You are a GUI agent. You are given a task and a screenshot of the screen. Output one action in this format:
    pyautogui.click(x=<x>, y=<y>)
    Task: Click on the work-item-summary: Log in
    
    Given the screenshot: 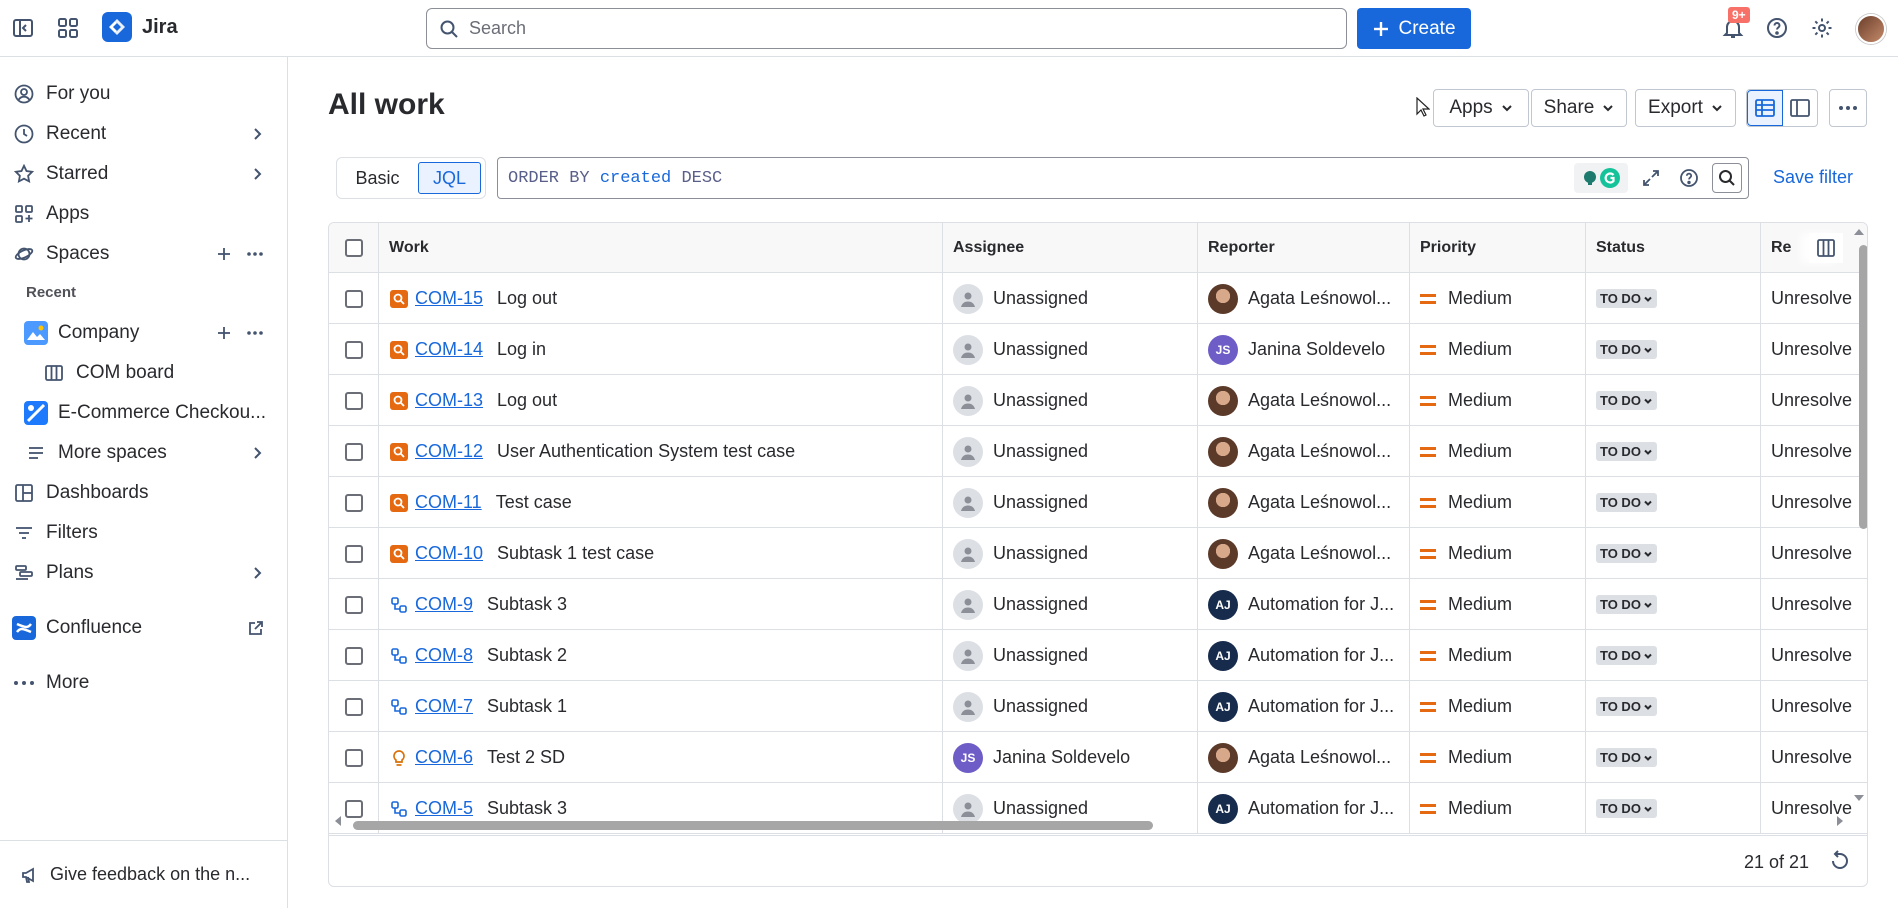 What is the action you would take?
    pyautogui.click(x=521, y=349)
    